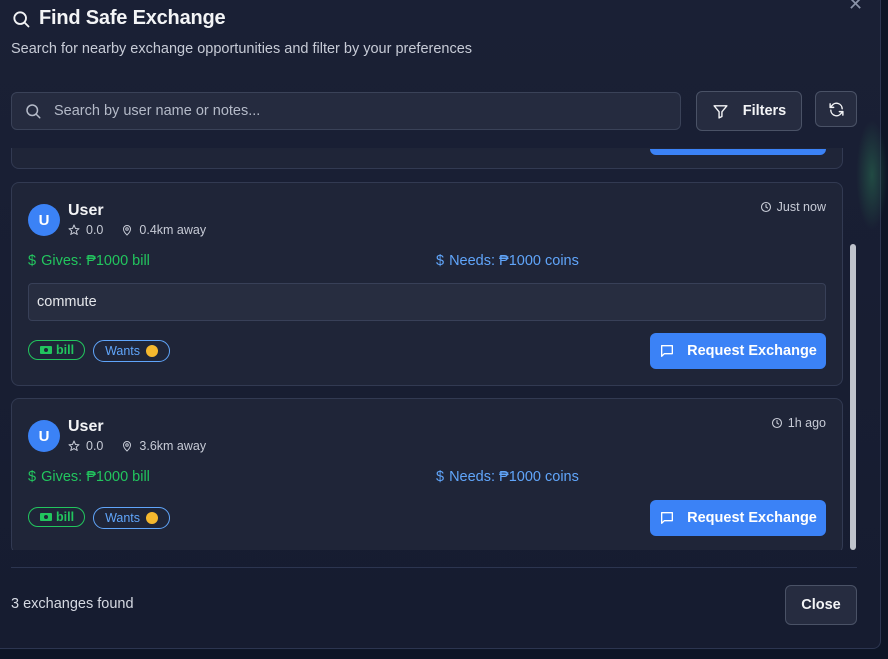 The width and height of the screenshot is (888, 659). Describe the element at coordinates (173, 446) in the screenshot. I see `distance: 3.6km away` at that location.